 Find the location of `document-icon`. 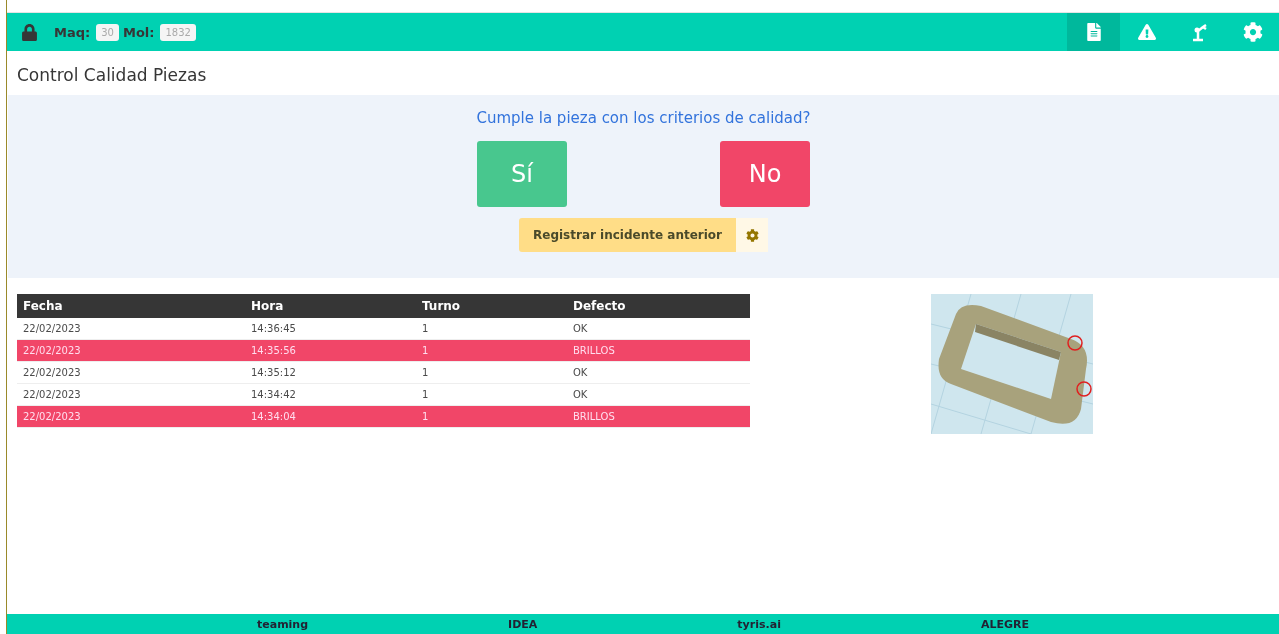

document-icon is located at coordinates (1093, 32).